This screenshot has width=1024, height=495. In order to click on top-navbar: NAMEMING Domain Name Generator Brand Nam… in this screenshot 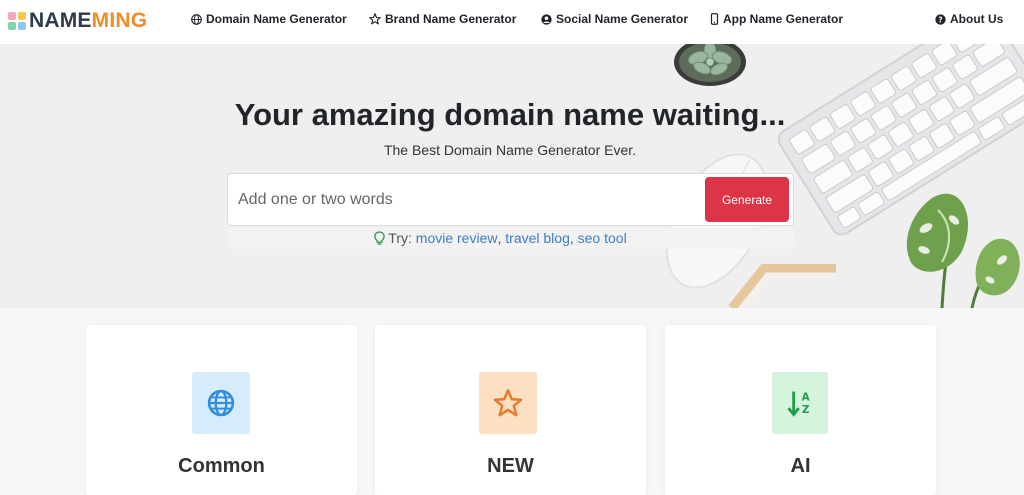, I will do `click(512, 22)`.